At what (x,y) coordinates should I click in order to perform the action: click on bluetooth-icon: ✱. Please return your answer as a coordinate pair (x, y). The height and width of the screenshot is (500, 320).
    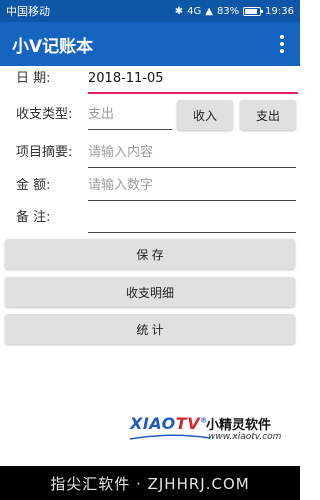
    Looking at the image, I should click on (179, 11).